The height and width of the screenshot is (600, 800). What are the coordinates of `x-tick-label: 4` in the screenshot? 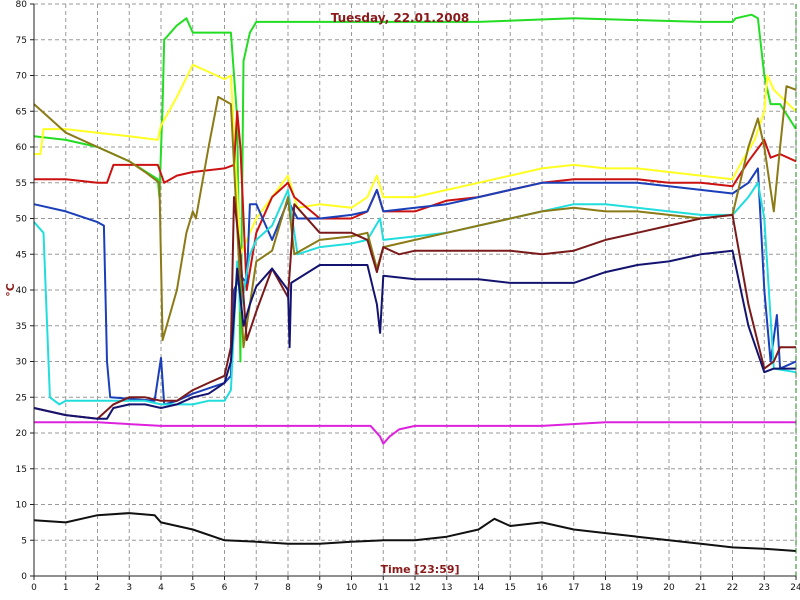 It's located at (161, 588).